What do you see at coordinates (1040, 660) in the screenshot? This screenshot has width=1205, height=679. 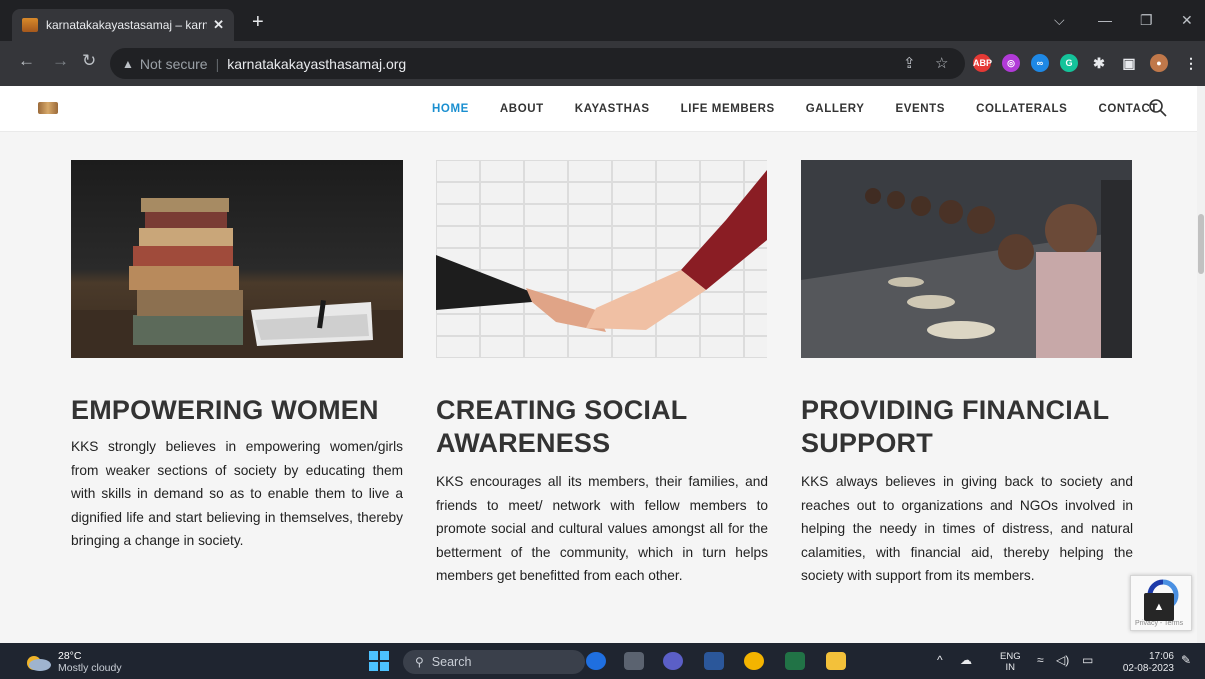 I see `wifi-icon: ≈` at bounding box center [1040, 660].